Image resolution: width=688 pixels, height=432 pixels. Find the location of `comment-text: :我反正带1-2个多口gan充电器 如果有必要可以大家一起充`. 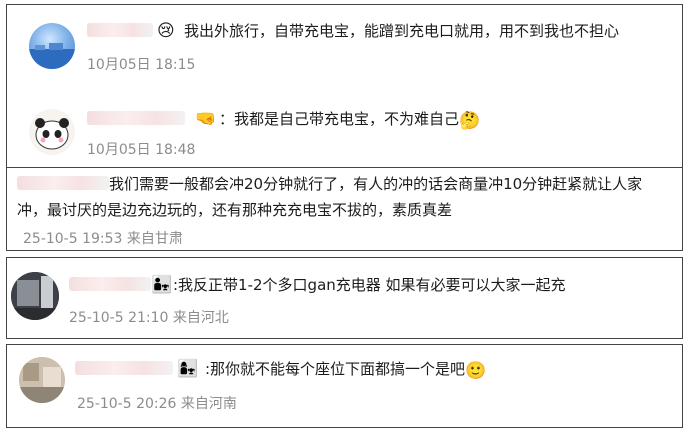

comment-text: :我反正带1-2个多口gan充电器 如果有必要可以大家一起充 is located at coordinates (369, 285).